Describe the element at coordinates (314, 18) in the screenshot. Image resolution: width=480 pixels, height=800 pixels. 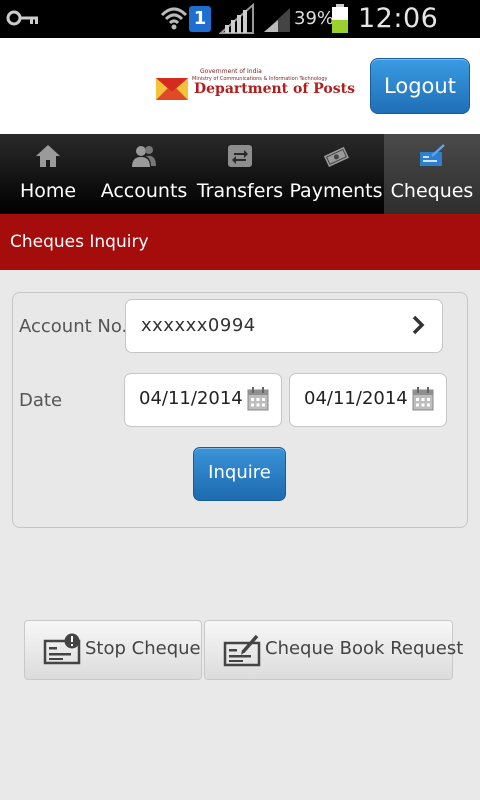
I see `battery-percent: 39%` at that location.